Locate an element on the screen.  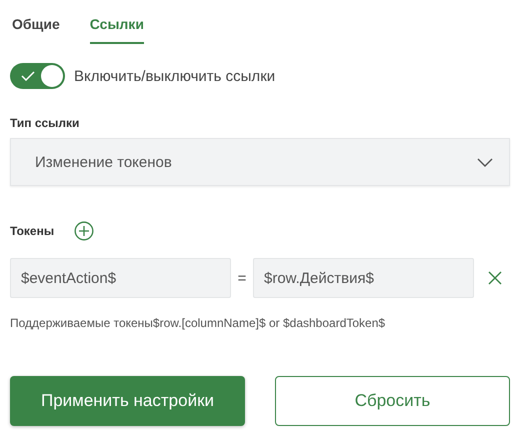
chevron-down-icon is located at coordinates (485, 162).